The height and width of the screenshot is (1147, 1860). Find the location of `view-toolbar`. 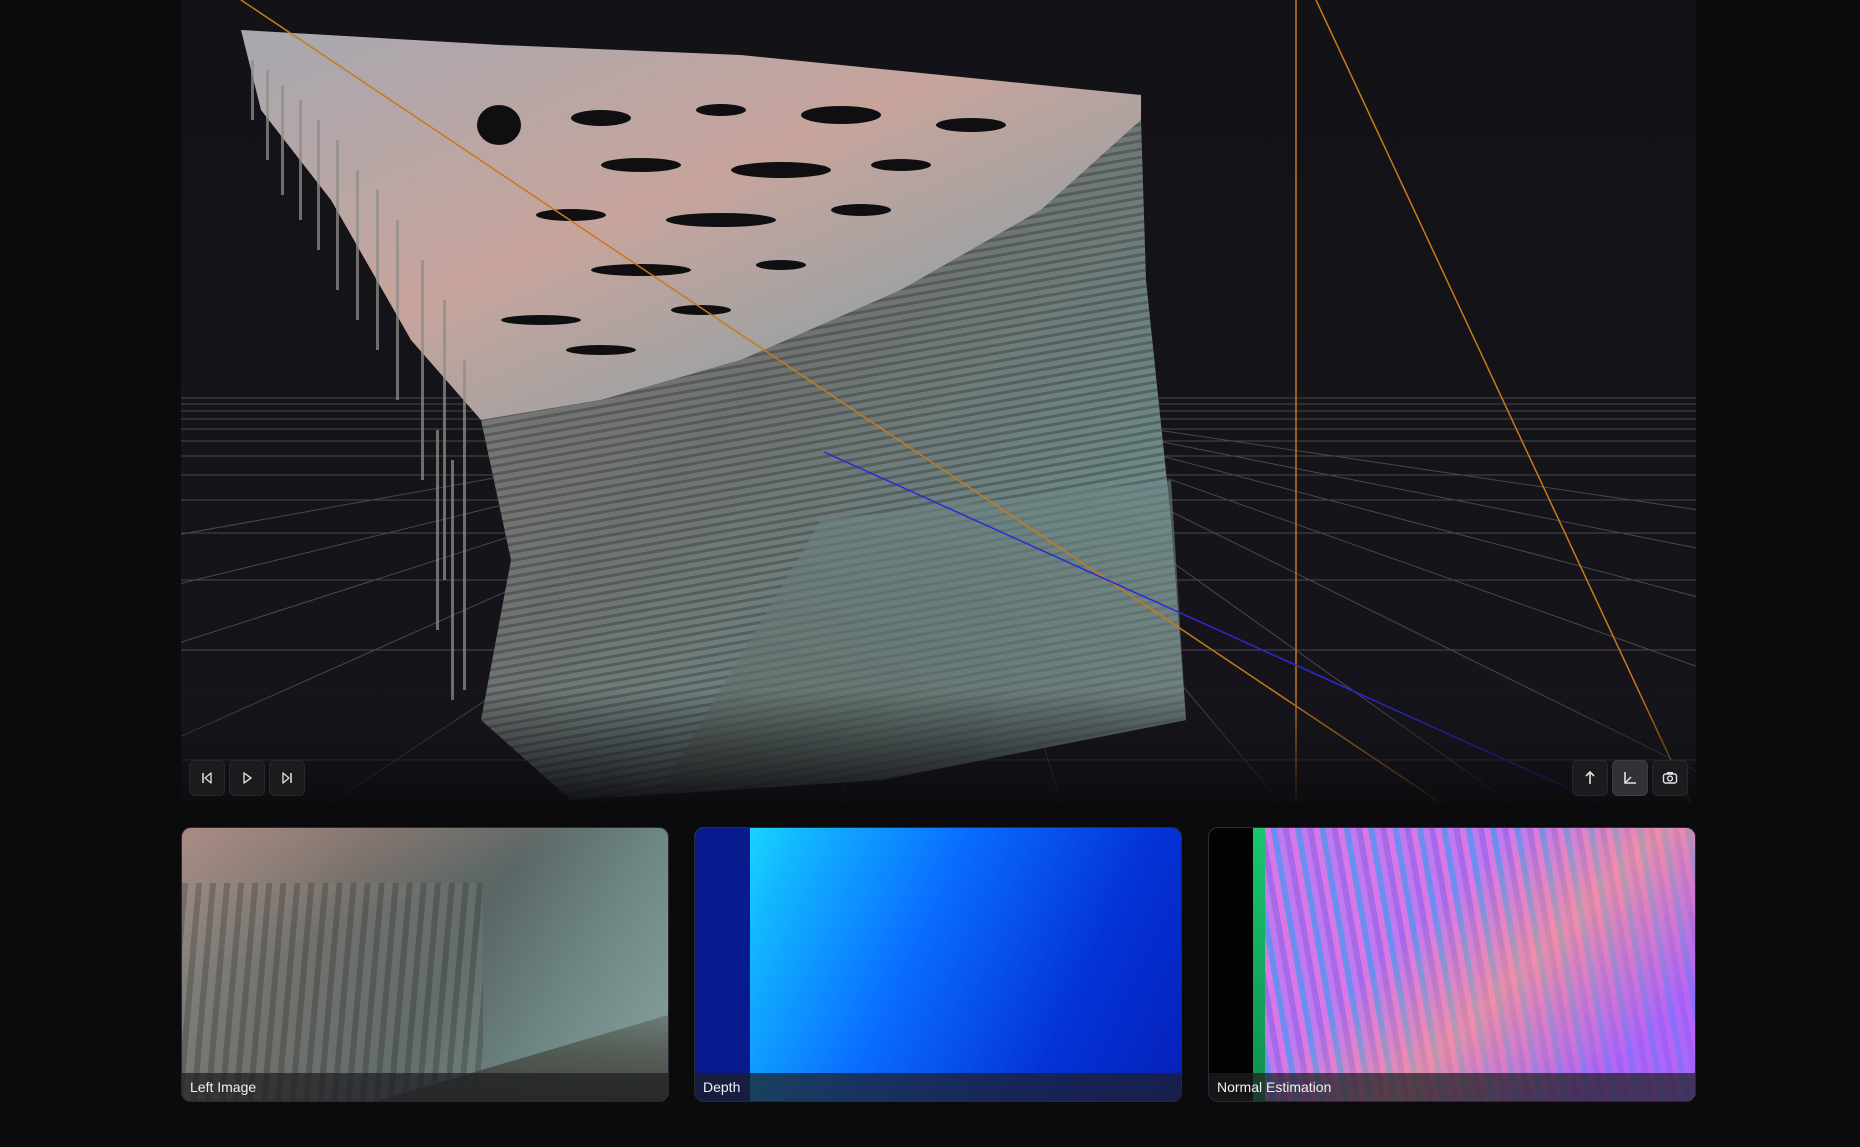

view-toolbar is located at coordinates (1630, 778).